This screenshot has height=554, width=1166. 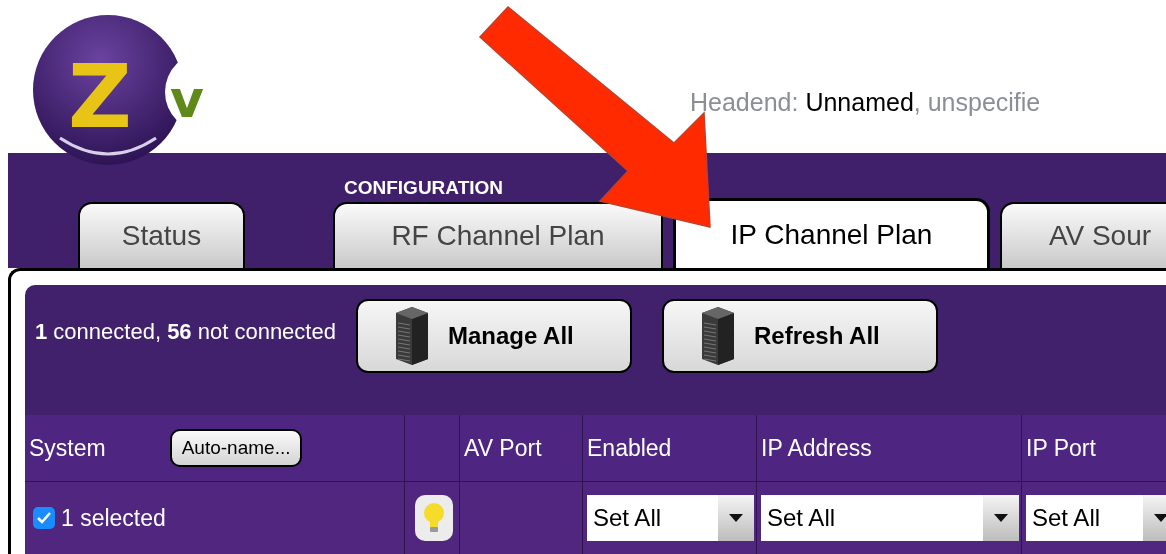 I want to click on bulb-button, so click(x=434, y=518).